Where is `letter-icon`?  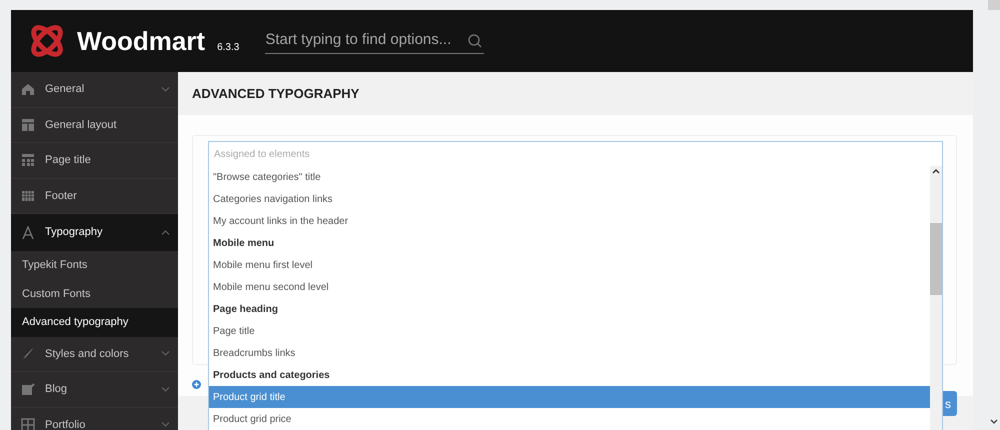
letter-icon is located at coordinates (28, 233).